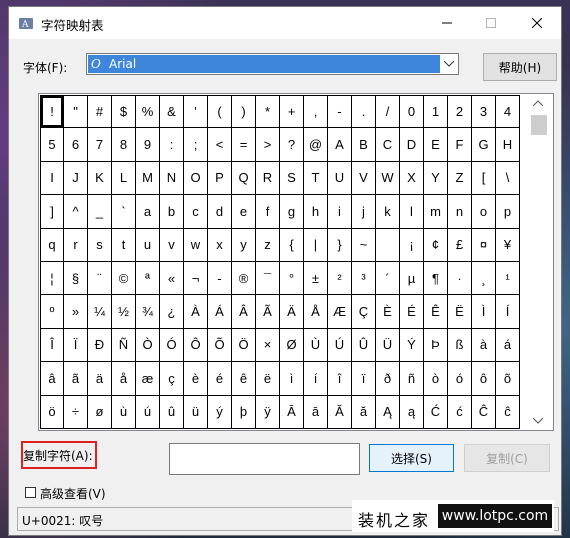 Image resolution: width=570 pixels, height=538 pixels. What do you see at coordinates (436, 245) in the screenshot?
I see `char-cell: ¢` at bounding box center [436, 245].